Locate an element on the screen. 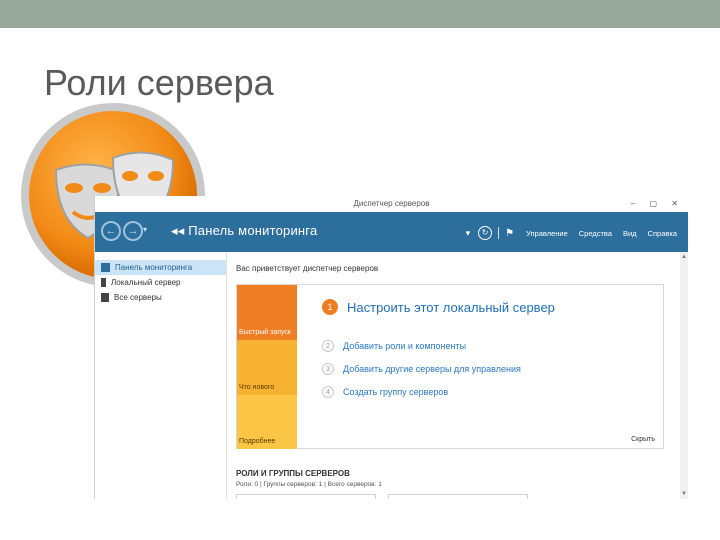 Image resolution: width=720 pixels, height=540 pixels. step-number: 3 is located at coordinates (328, 369).